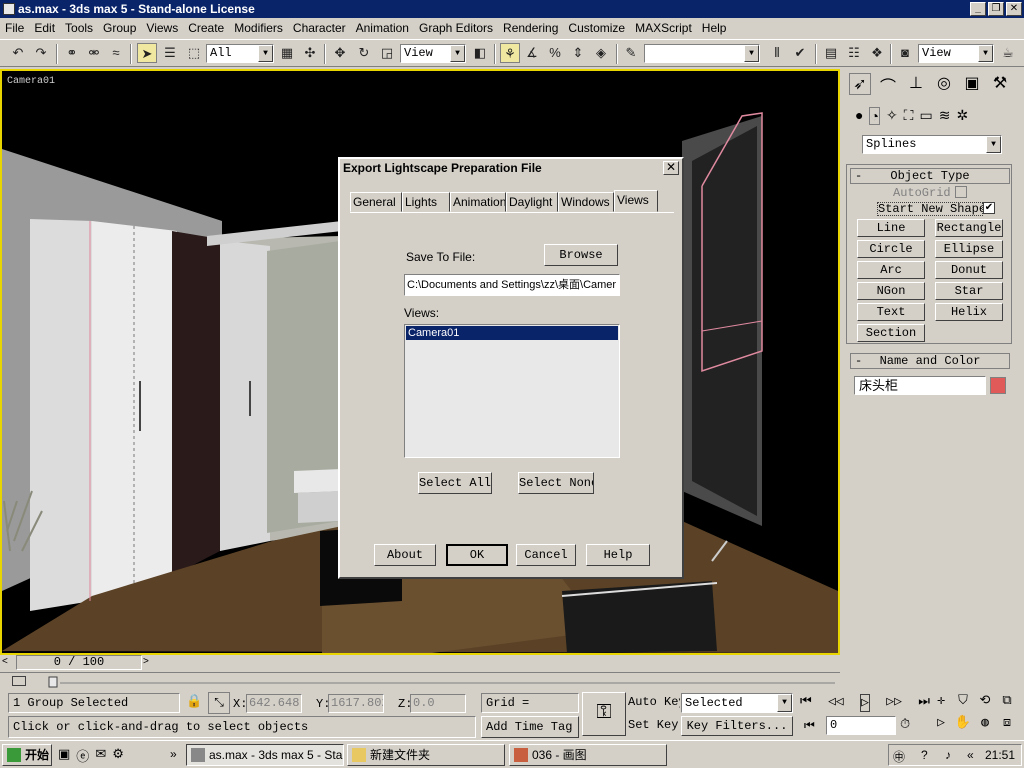 The height and width of the screenshot is (768, 1024). Describe the element at coordinates (1000, 85) in the screenshot. I see `utilities-tab-icon: ⚒` at that location.